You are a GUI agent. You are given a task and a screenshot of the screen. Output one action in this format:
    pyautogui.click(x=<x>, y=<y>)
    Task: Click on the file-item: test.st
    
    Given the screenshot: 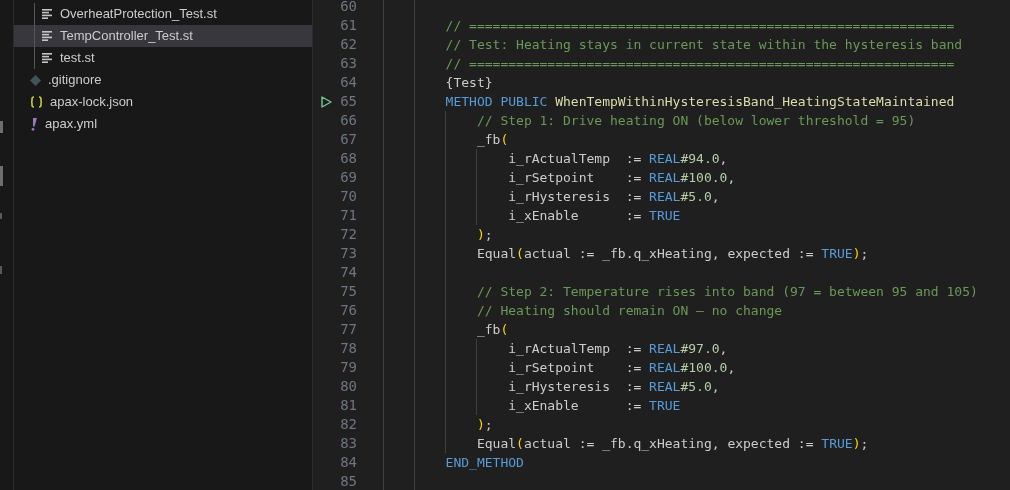 What is the action you would take?
    pyautogui.click(x=163, y=58)
    